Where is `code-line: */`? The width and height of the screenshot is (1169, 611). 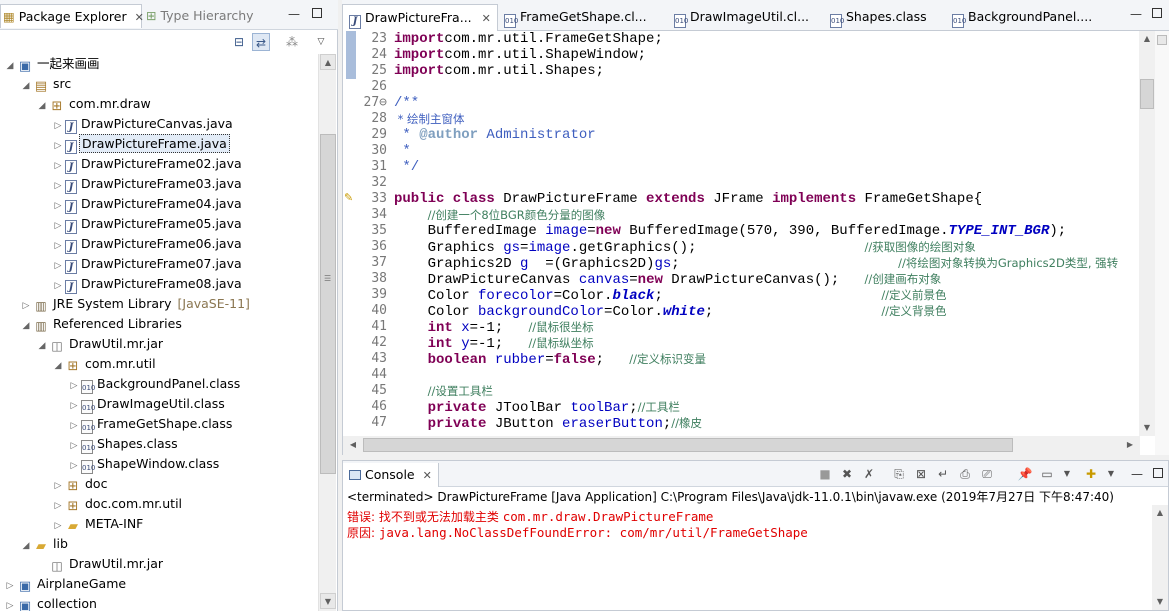
code-line: */ is located at coordinates (406, 167).